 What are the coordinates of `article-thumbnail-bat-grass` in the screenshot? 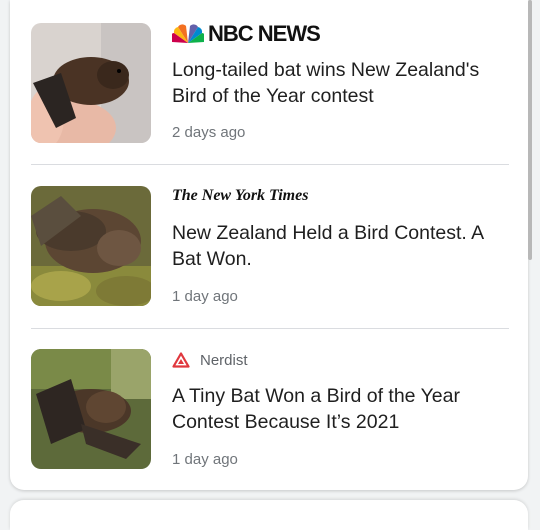 It's located at (91, 409).